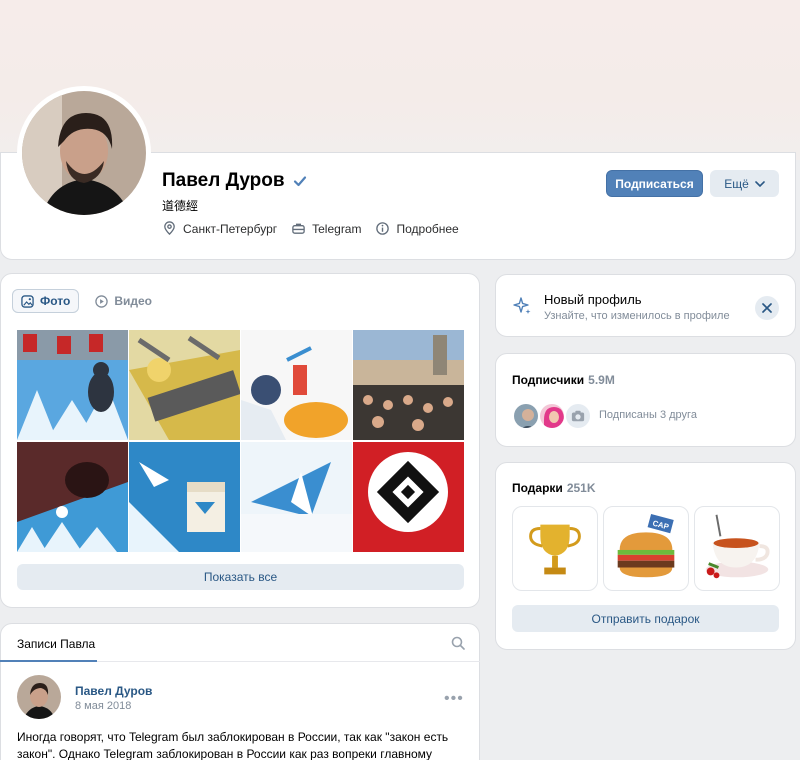 This screenshot has width=800, height=760. What do you see at coordinates (654, 183) in the screenshot?
I see `subscribe-button: Подписаться` at bounding box center [654, 183].